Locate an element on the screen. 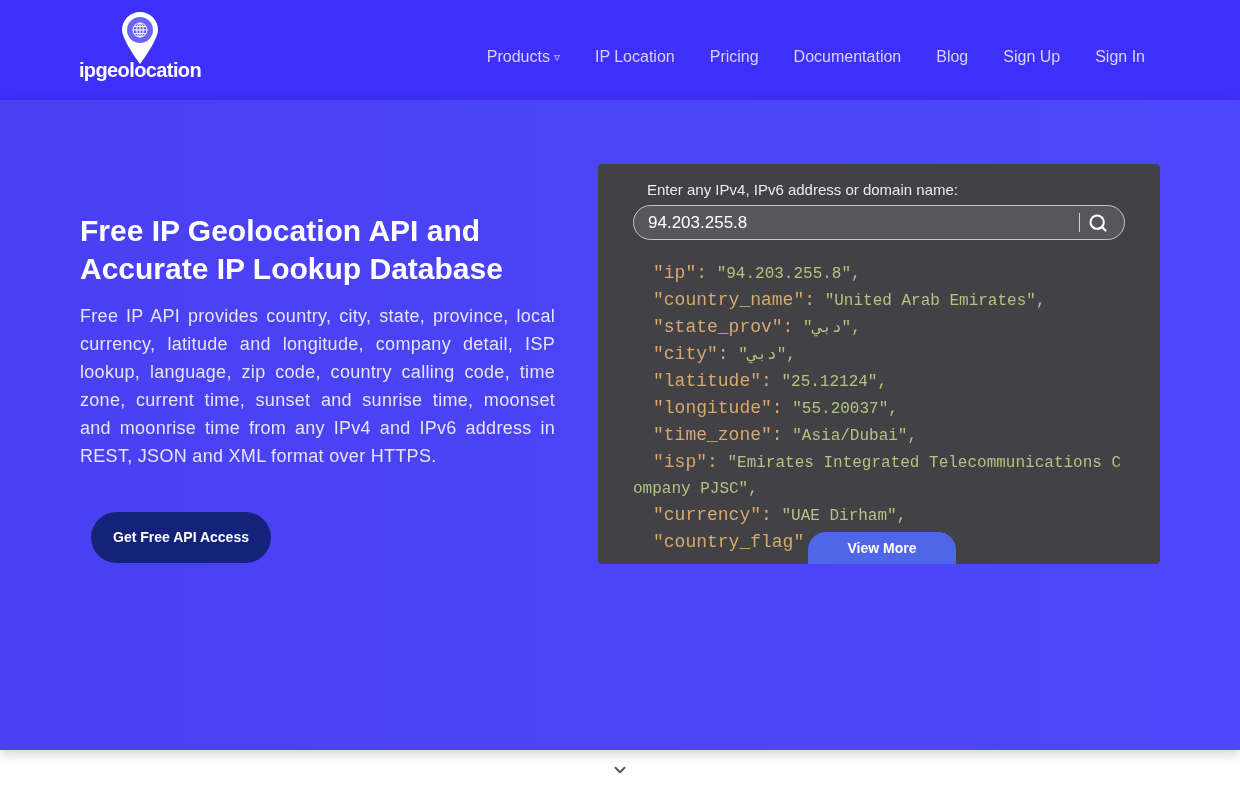 The image size is (1240, 800). map-pin-globe-icon is located at coordinates (140, 38).